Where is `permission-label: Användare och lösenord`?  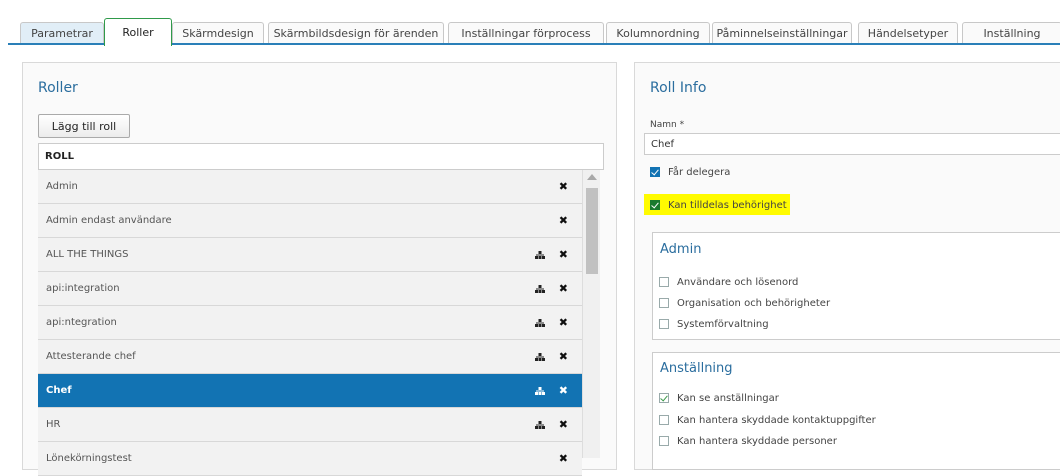 permission-label: Användare och lösenord is located at coordinates (738, 282).